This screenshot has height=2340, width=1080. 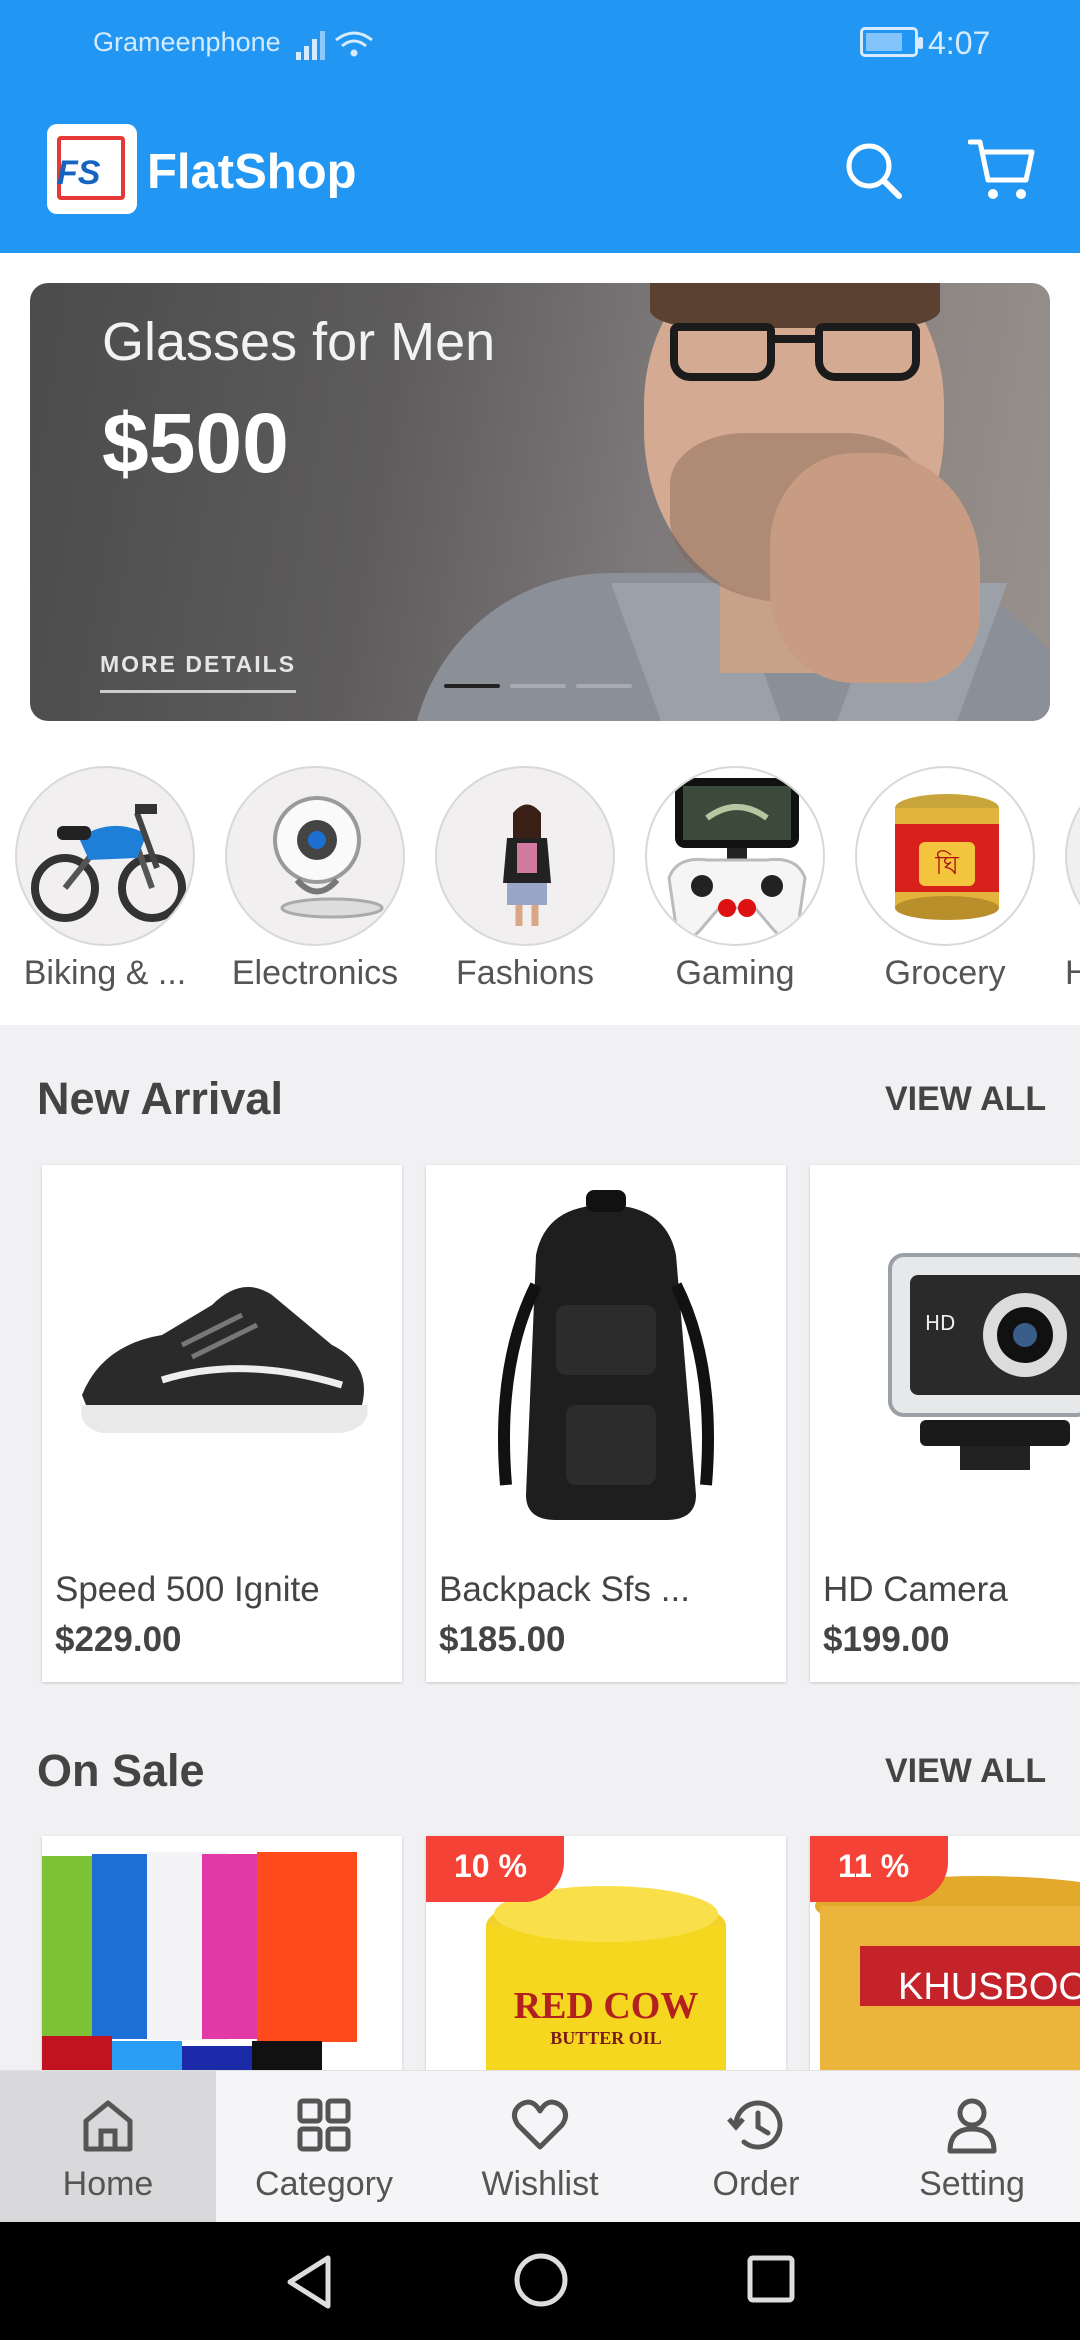 I want to click on banner-title: Glasses for Men, so click(x=299, y=342).